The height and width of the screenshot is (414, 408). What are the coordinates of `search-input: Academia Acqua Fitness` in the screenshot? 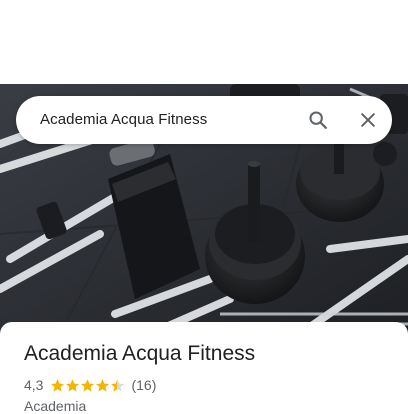 It's located at (123, 120).